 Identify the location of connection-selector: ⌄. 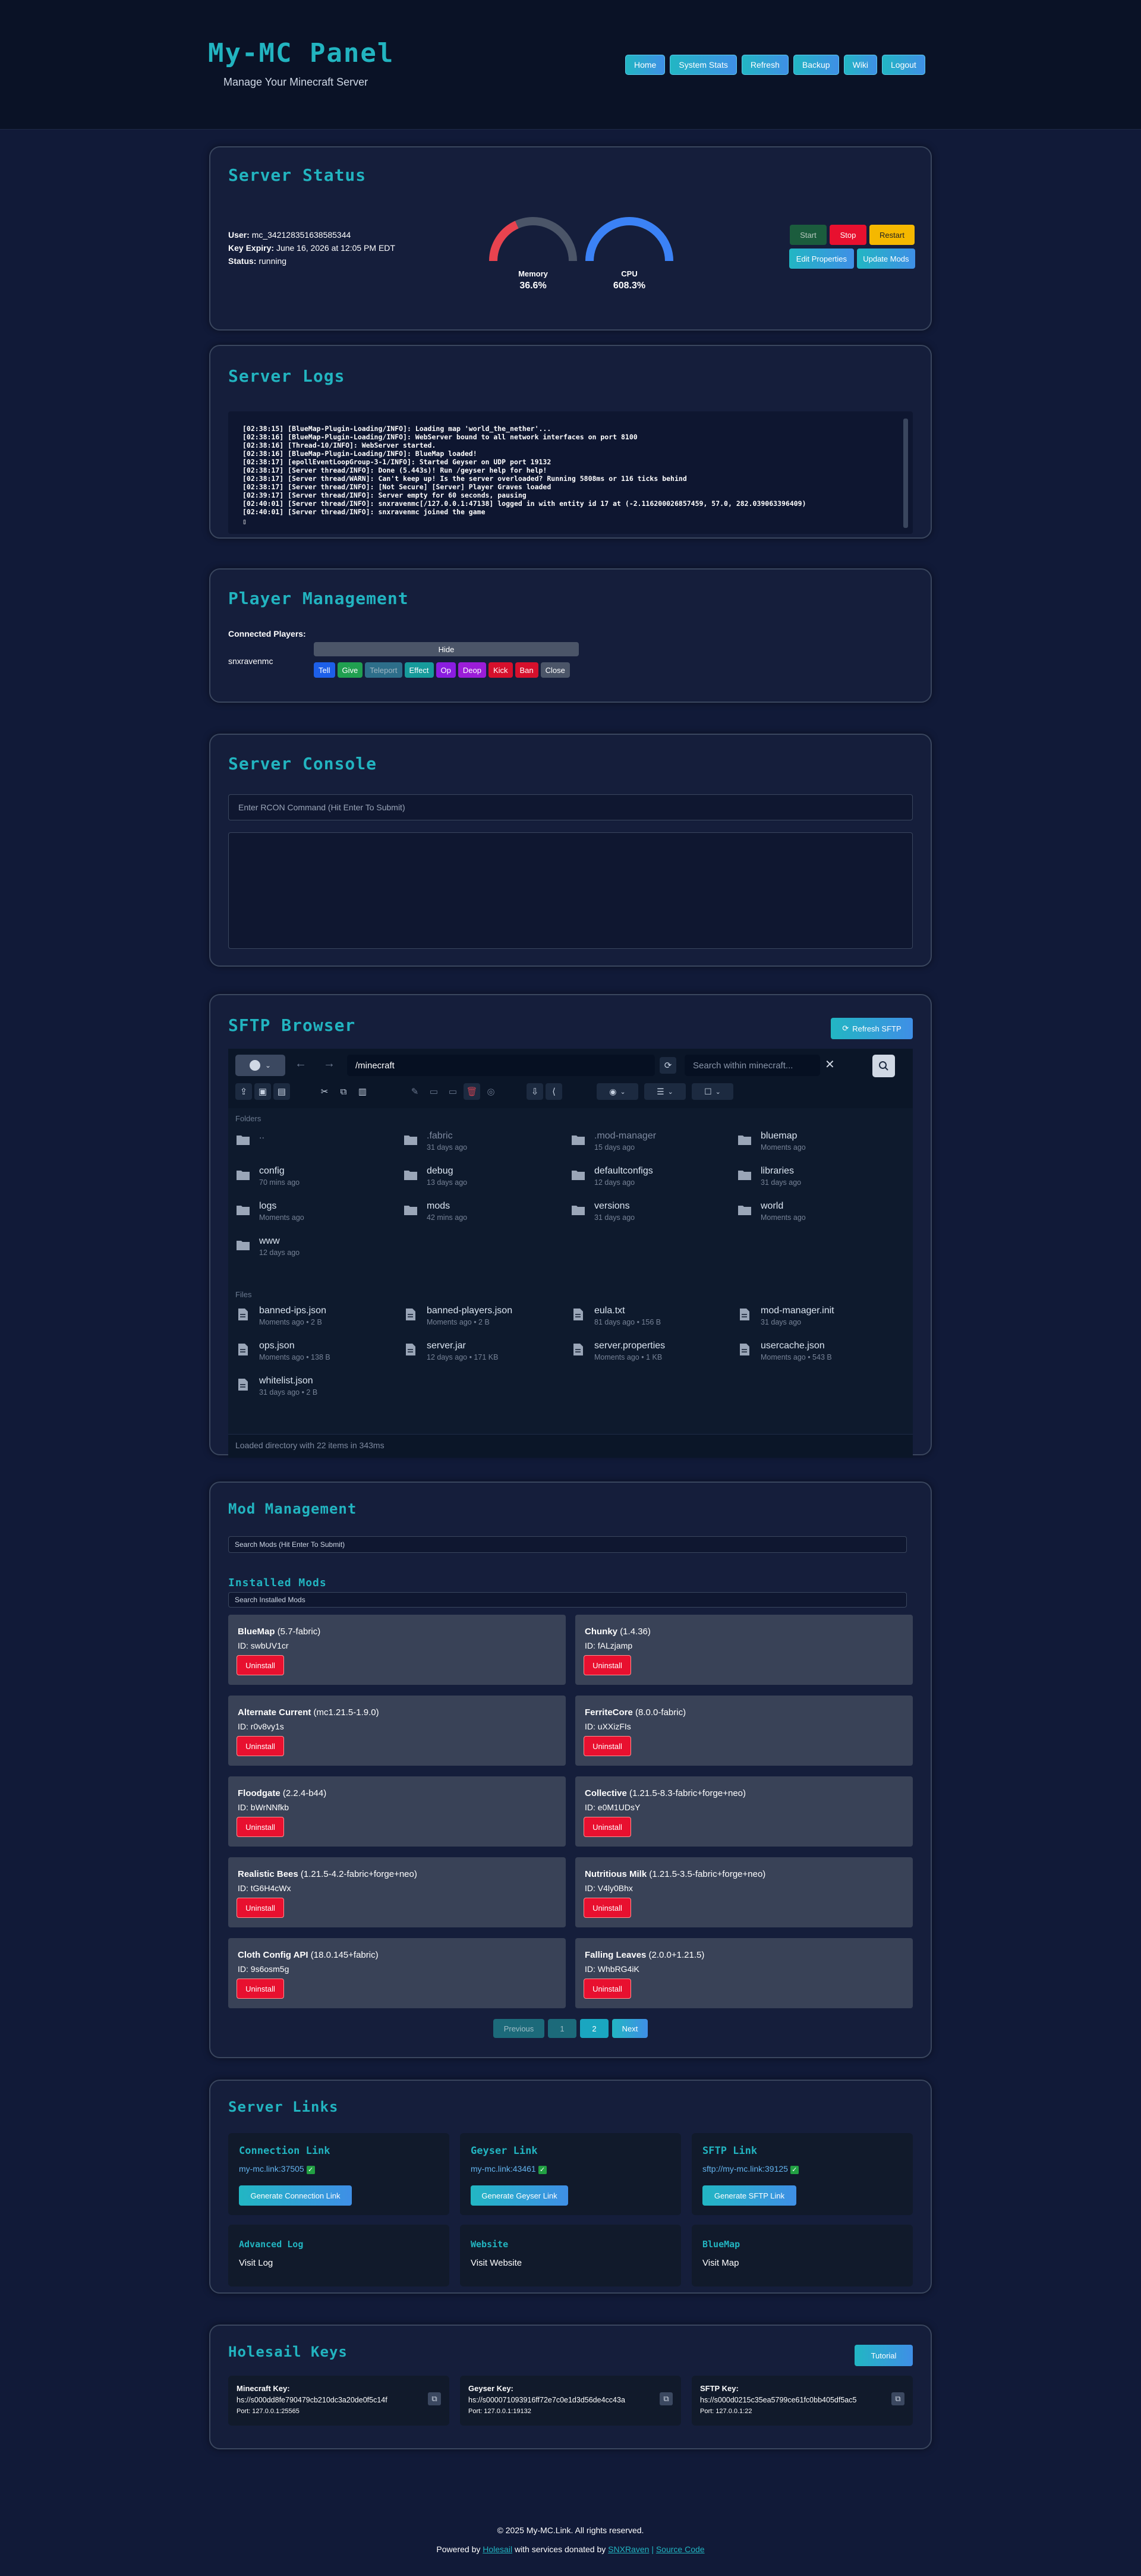
(260, 1065).